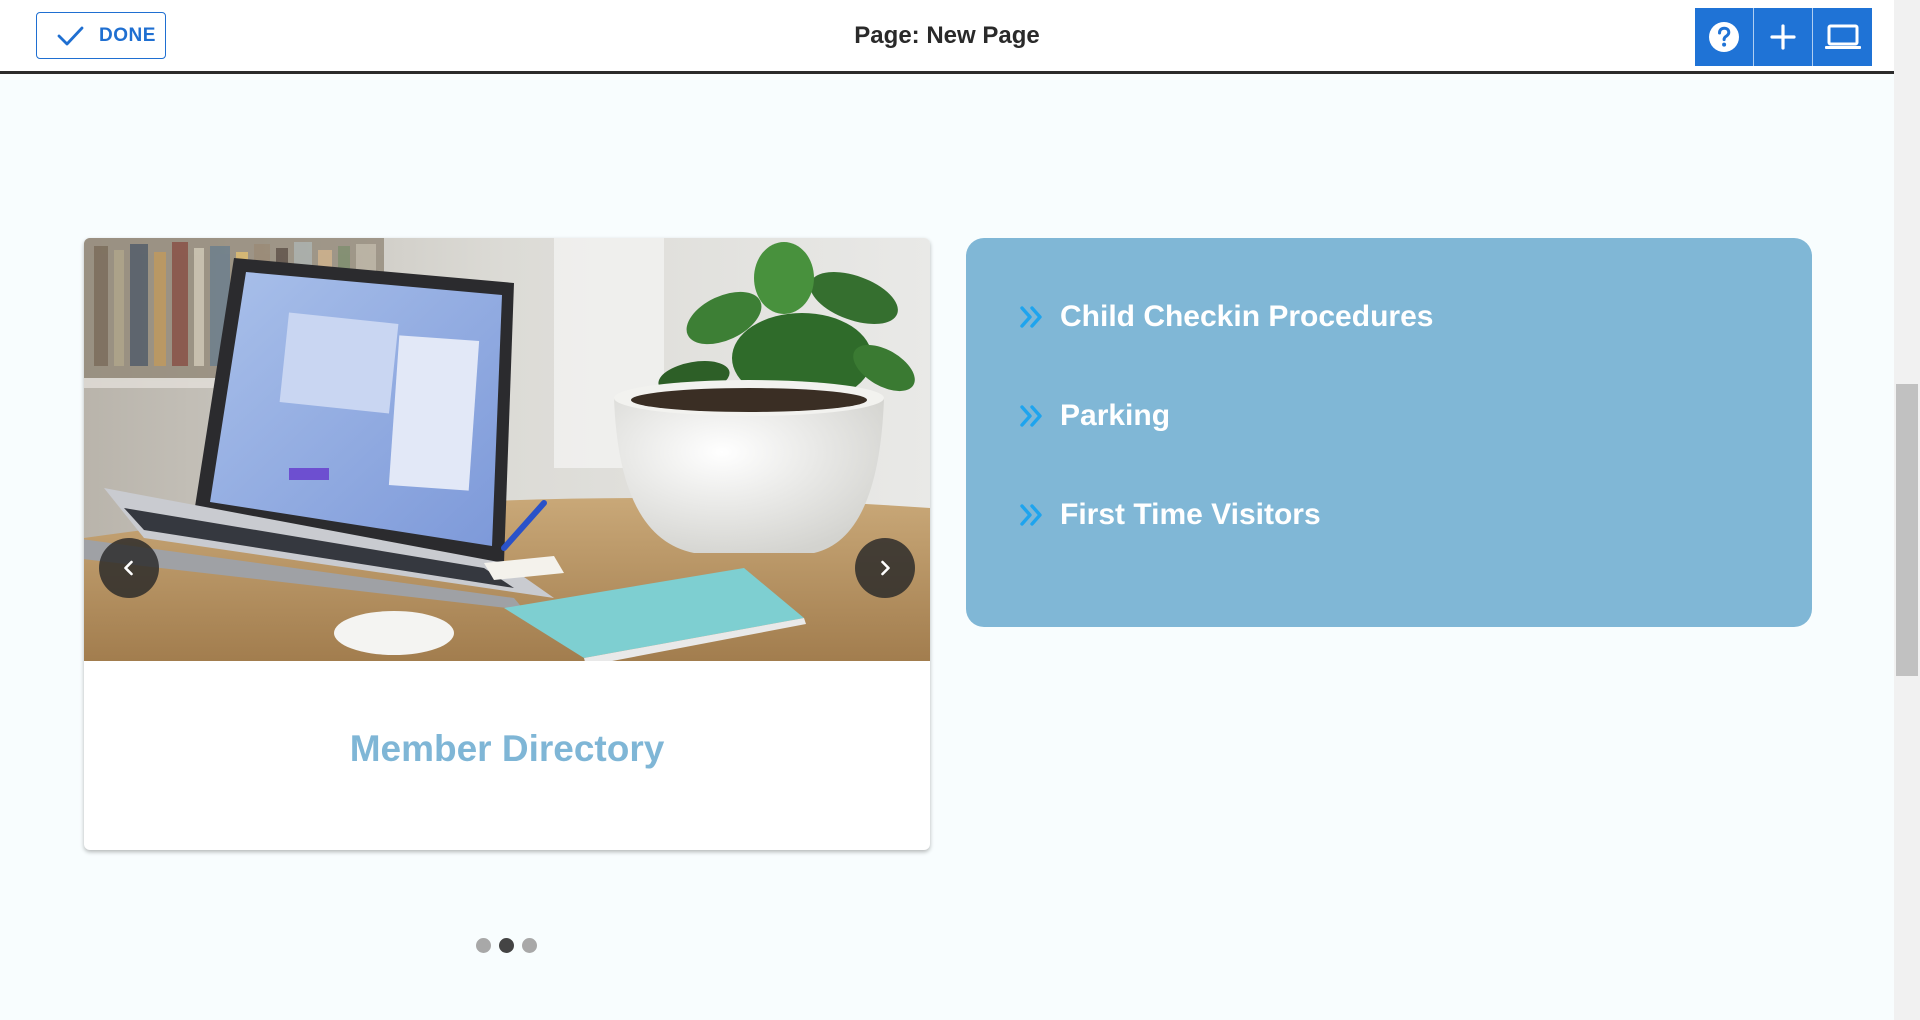 The height and width of the screenshot is (1020, 1920). What do you see at coordinates (1907, 530) in the screenshot?
I see `page-scrollbar-thumb` at bounding box center [1907, 530].